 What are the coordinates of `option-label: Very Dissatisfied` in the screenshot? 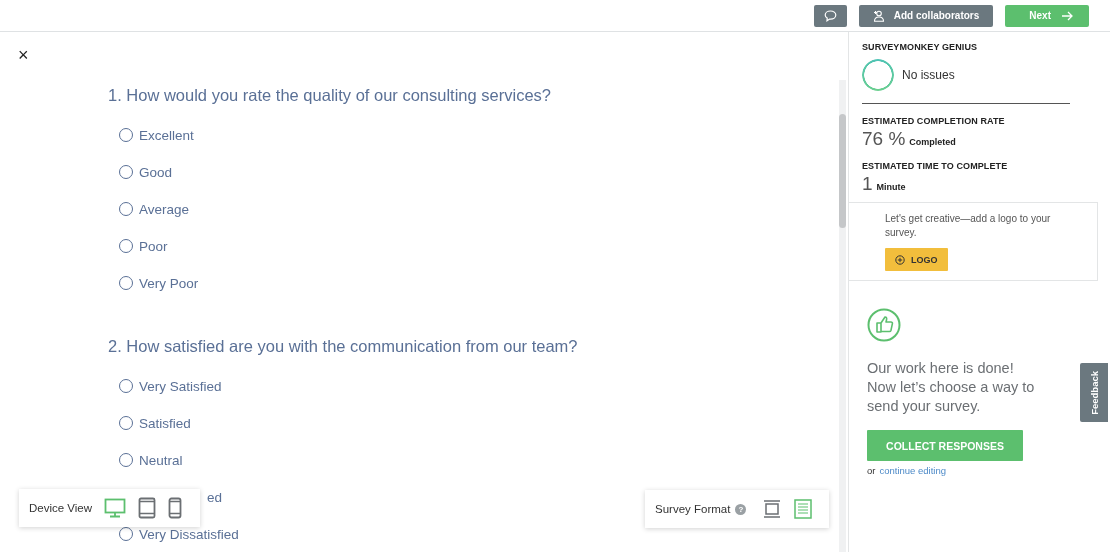 It's located at (189, 534).